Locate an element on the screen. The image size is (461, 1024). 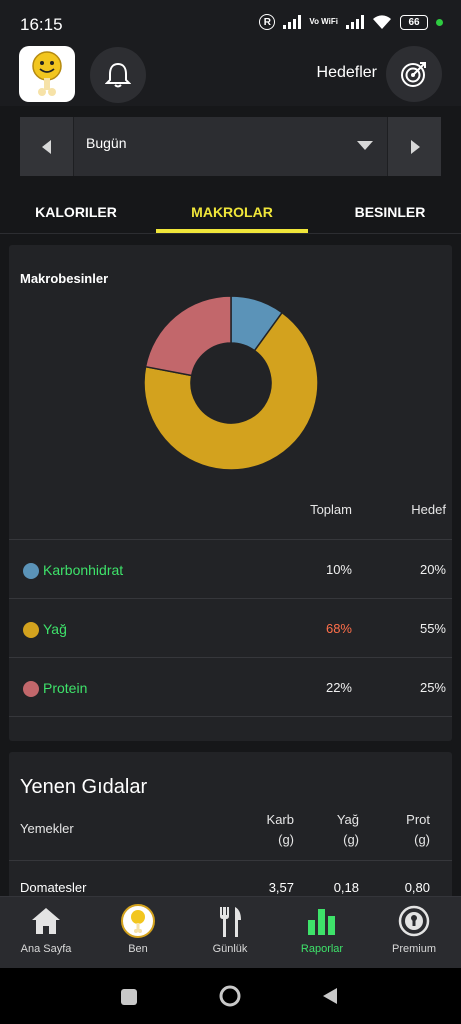
utensils-icon is located at coordinates (230, 922).